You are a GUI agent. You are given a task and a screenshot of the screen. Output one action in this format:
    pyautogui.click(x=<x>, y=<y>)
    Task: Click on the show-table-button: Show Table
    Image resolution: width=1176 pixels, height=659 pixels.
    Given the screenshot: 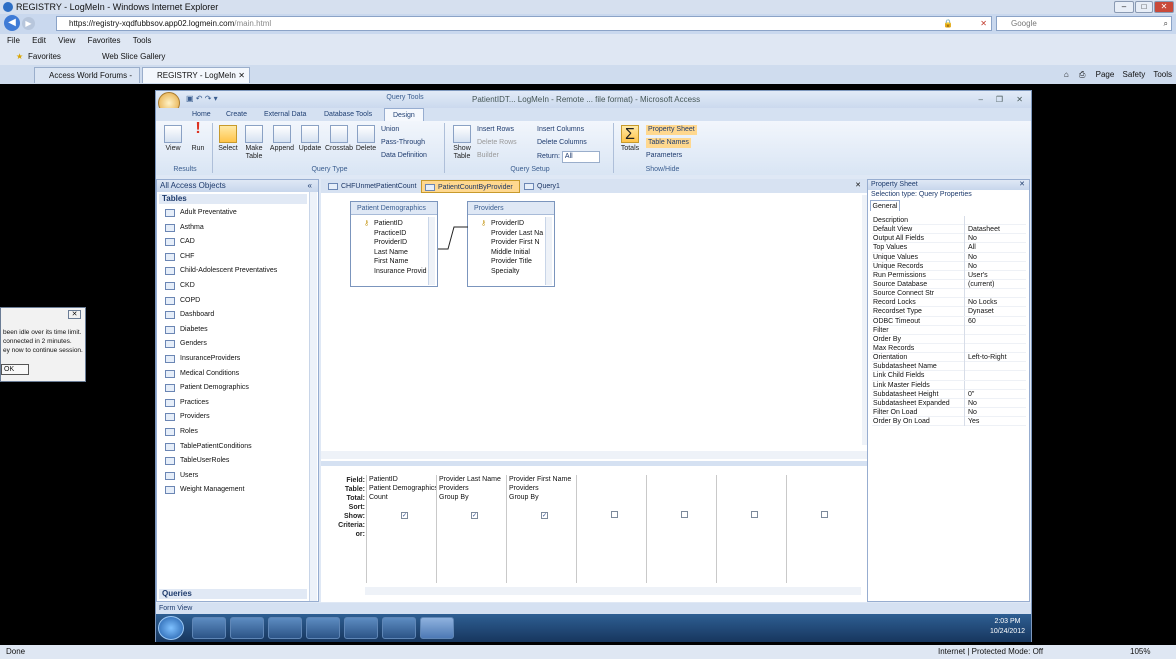 What is the action you would take?
    pyautogui.click(x=462, y=143)
    